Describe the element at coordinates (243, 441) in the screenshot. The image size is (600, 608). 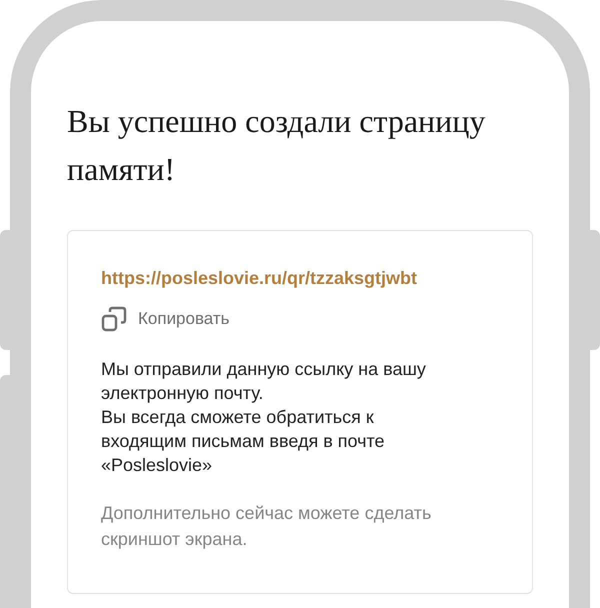
I see `message-text: Вы всегда сможете обратиться к входящим письмам введя в почте «Posleslovie»` at that location.